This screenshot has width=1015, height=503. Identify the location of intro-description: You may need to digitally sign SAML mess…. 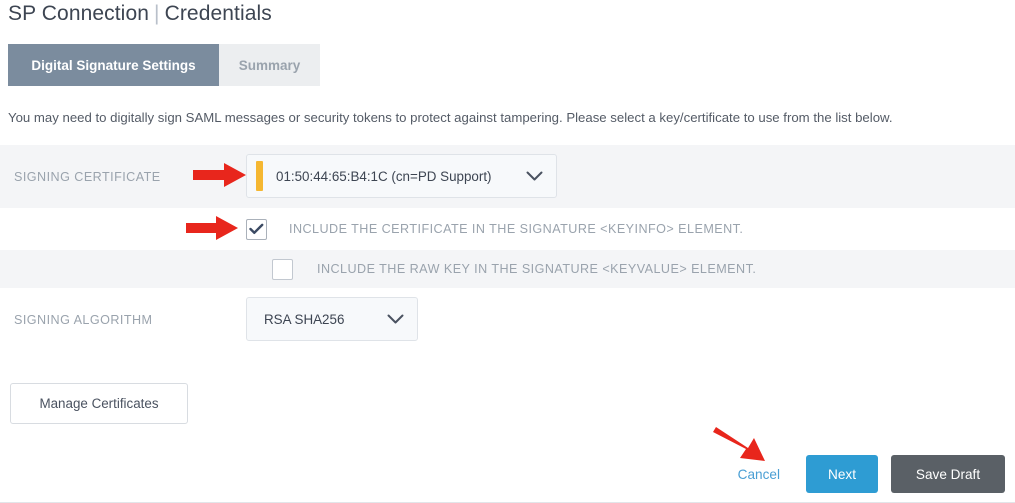
(450, 117).